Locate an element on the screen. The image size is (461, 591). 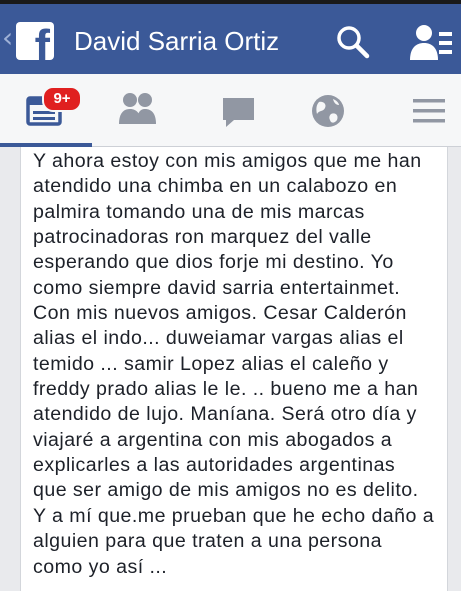
tab-notifications is located at coordinates (322, 110).